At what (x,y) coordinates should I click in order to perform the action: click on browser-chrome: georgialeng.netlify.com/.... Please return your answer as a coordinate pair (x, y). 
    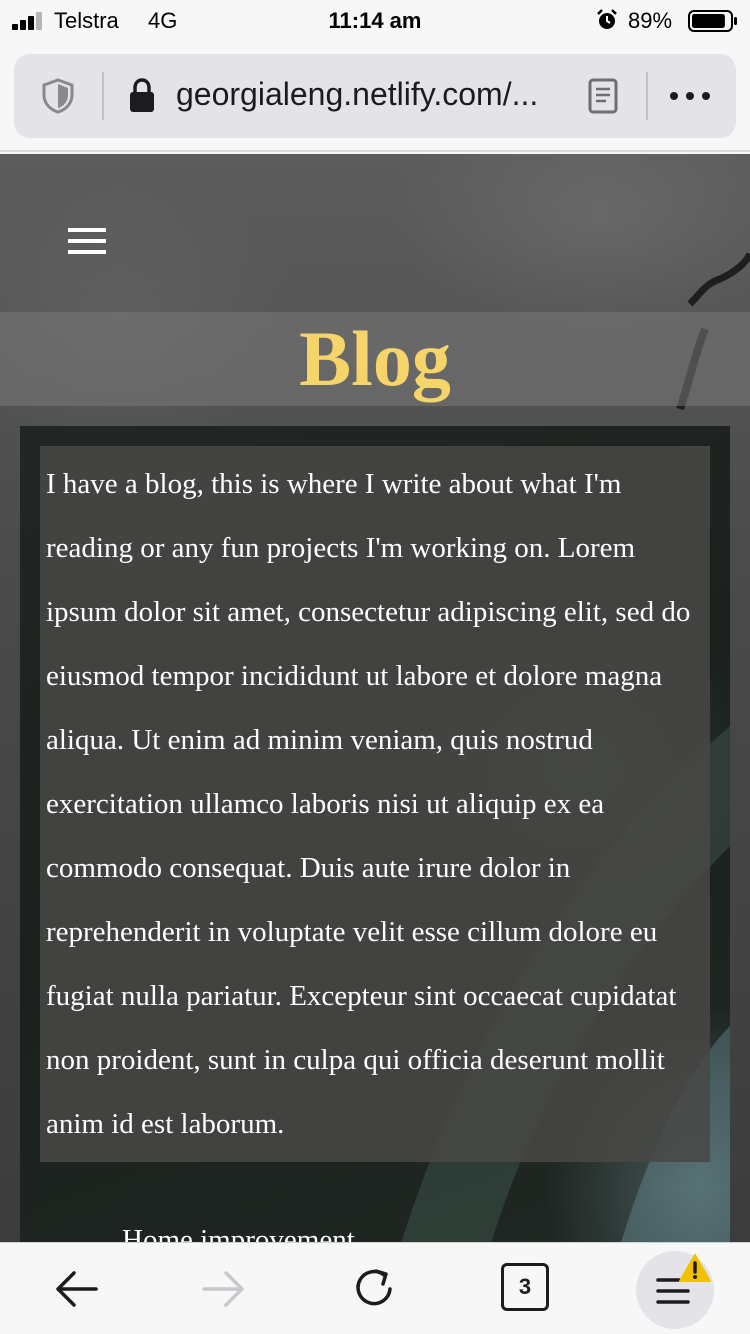
    Looking at the image, I should click on (375, 97).